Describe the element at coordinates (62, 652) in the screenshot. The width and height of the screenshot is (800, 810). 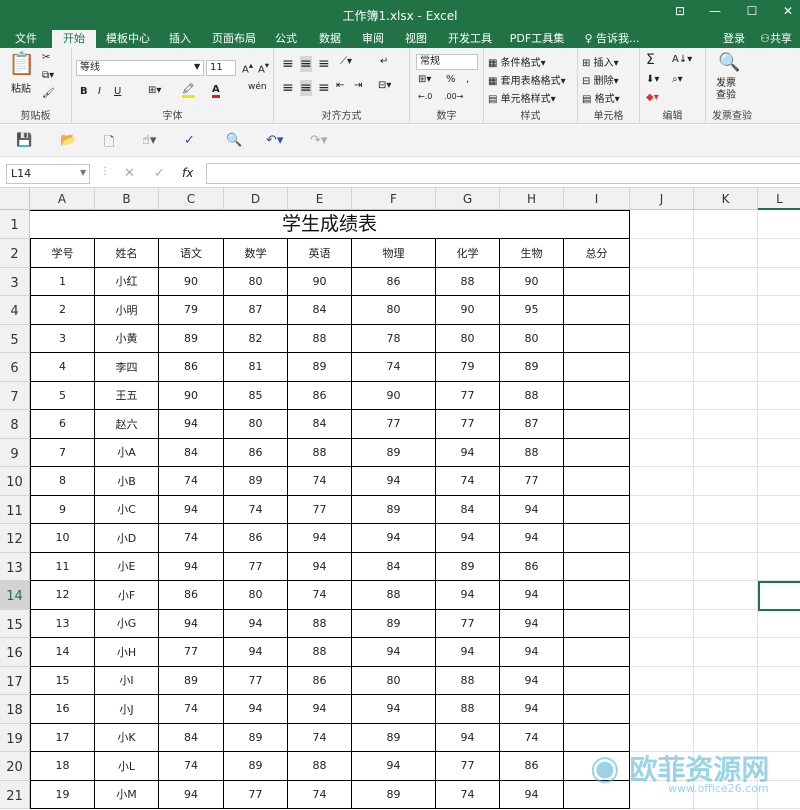
I see `table-cell: 14` at that location.